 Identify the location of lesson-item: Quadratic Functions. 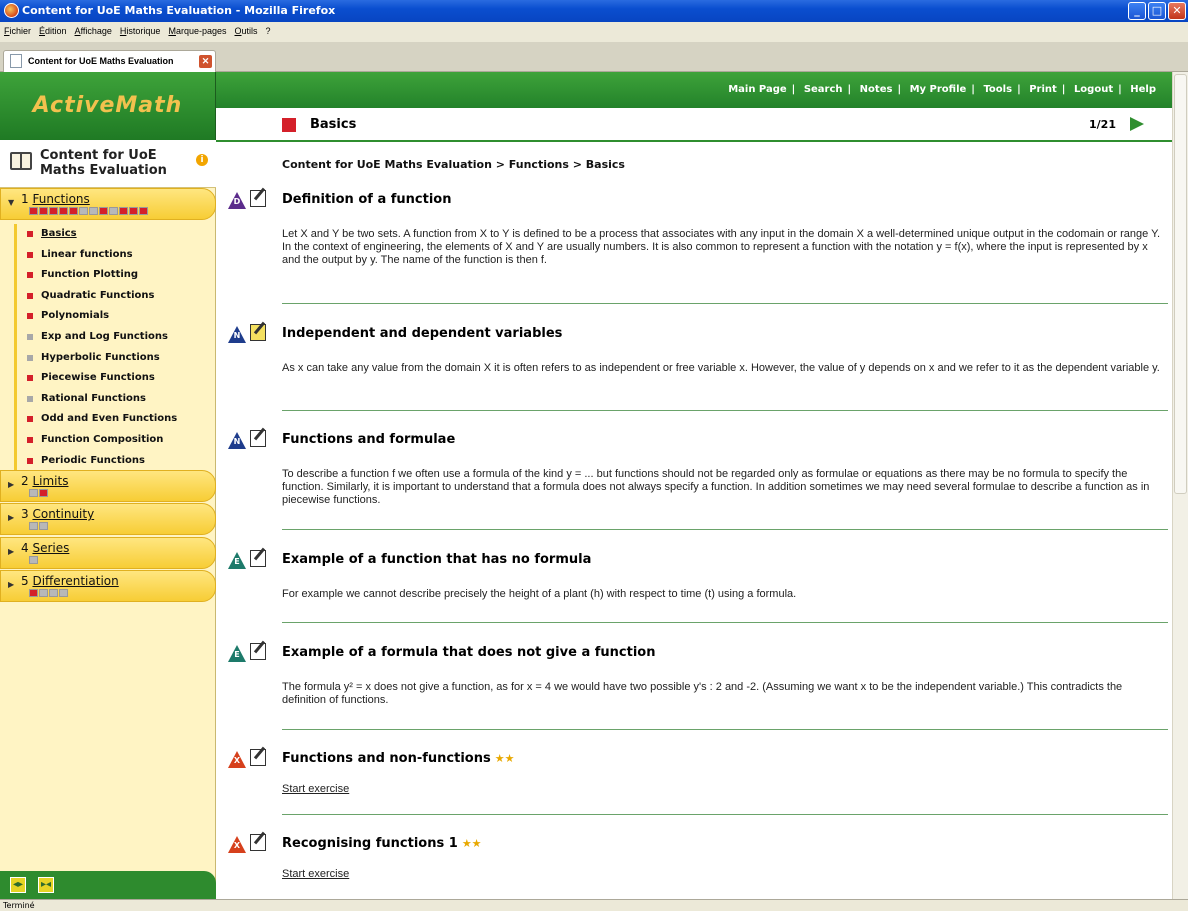
(115, 296).